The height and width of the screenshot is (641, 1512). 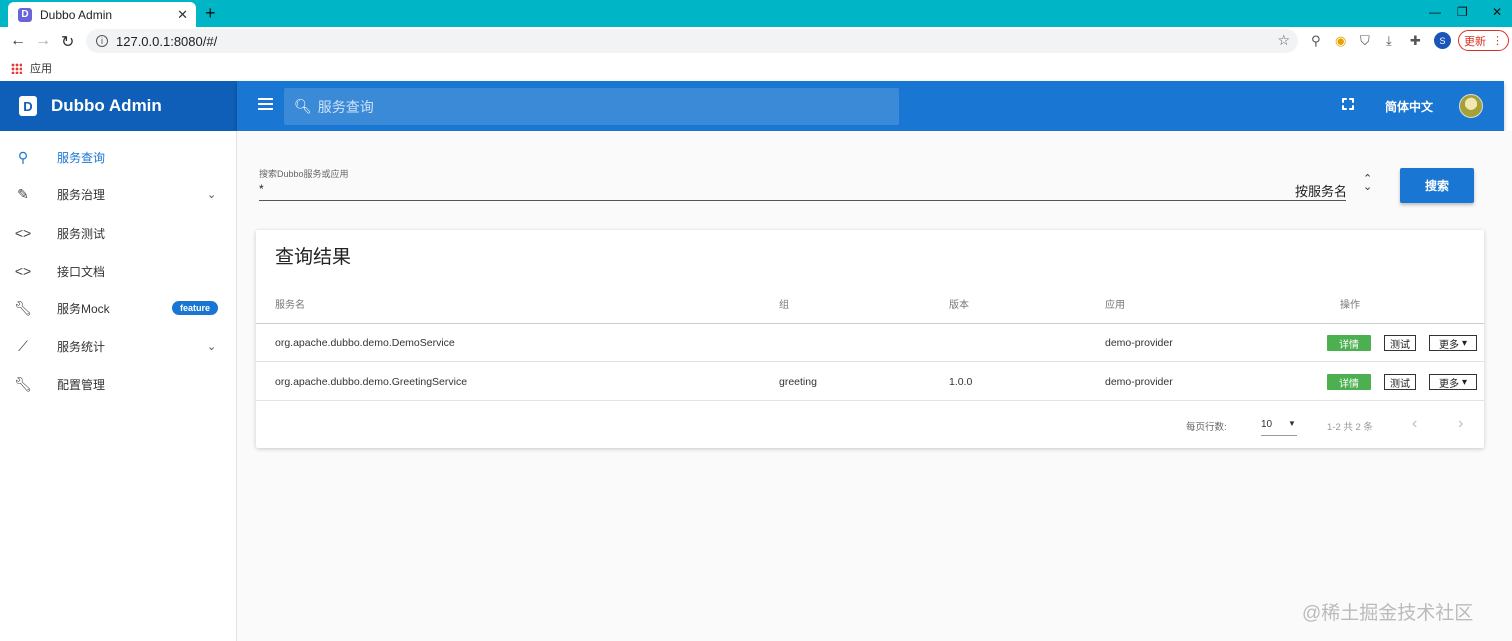 I want to click on search-placeholder: 服务查询, so click(x=345, y=106).